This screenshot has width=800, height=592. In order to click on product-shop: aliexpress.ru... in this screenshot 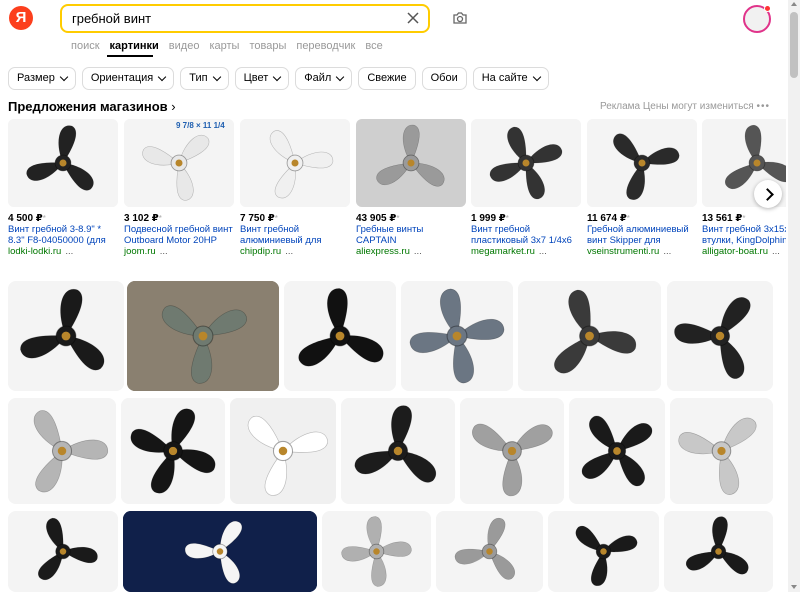, I will do `click(411, 251)`.